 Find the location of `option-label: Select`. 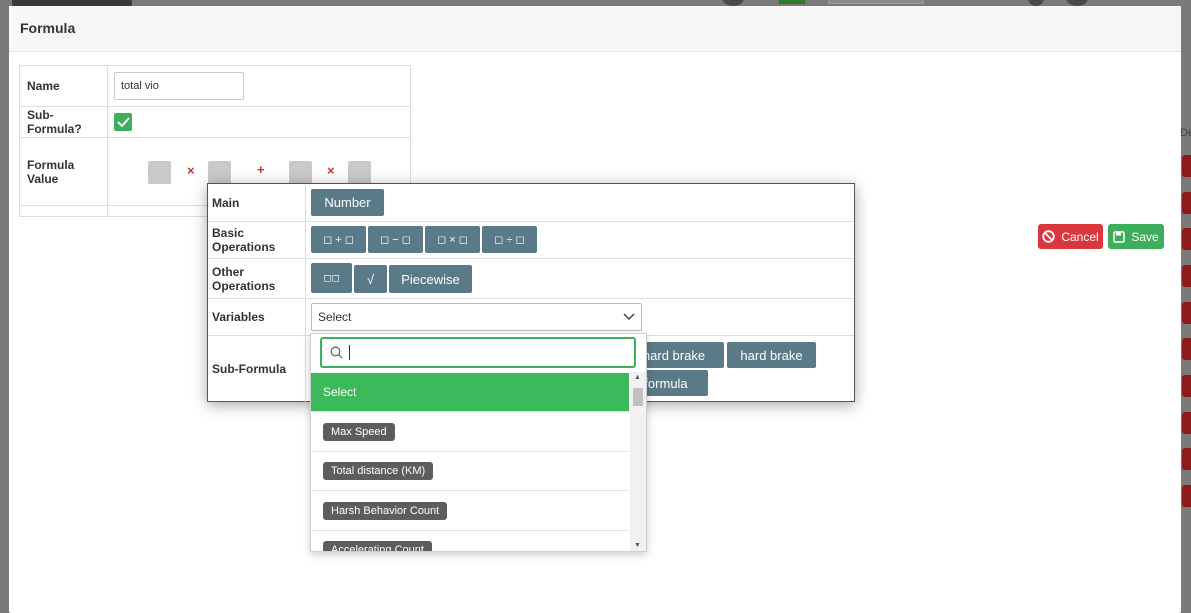

option-label: Select is located at coordinates (340, 392).